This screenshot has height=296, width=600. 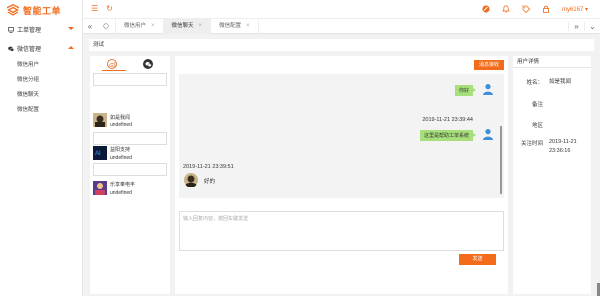 What do you see at coordinates (120, 118) in the screenshot?
I see `contact-name: 如是我闻` at bounding box center [120, 118].